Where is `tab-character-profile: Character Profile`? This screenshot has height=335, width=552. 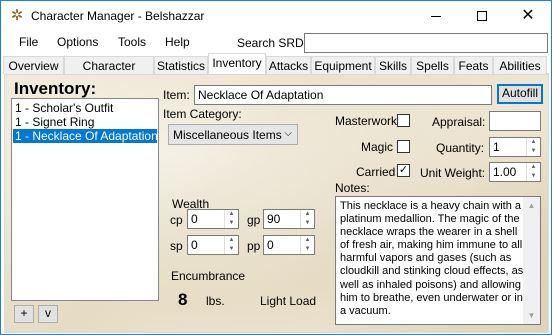 tab-character-profile: Character Profile is located at coordinates (109, 71).